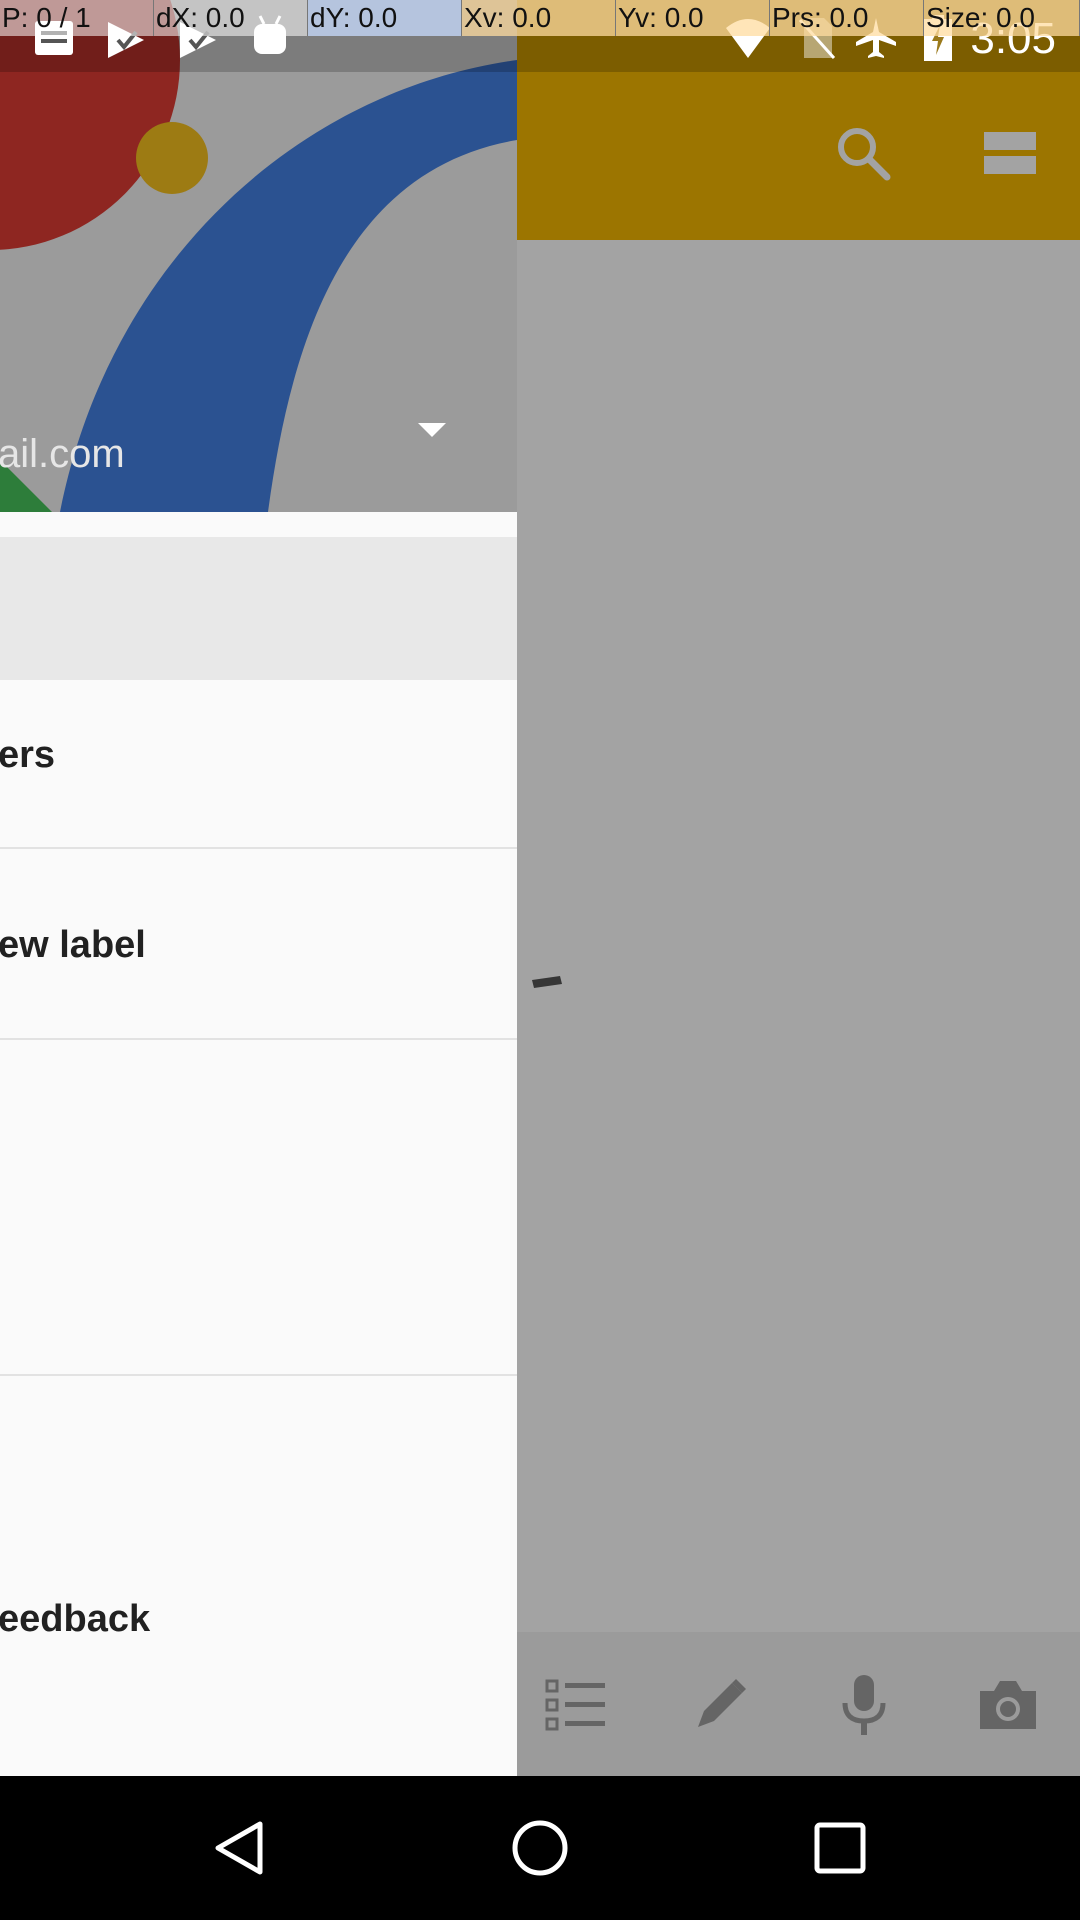 This screenshot has width=1080, height=1920. Describe the element at coordinates (840, 1848) in the screenshot. I see `recents-icon` at that location.